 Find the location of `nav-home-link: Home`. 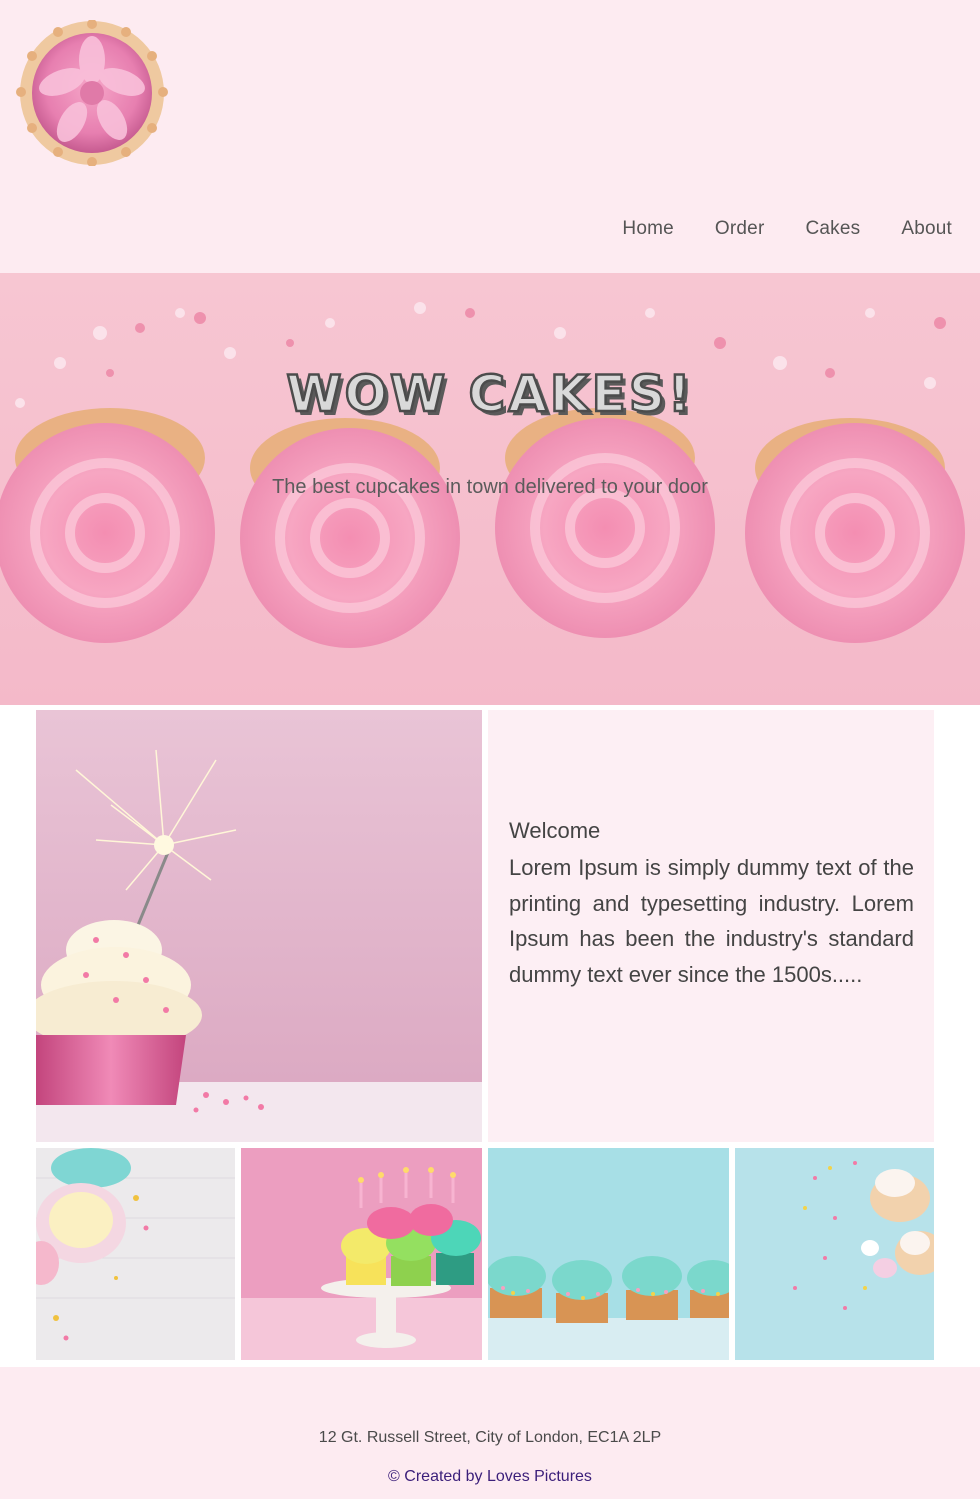

nav-home-link: Home is located at coordinates (647, 229).